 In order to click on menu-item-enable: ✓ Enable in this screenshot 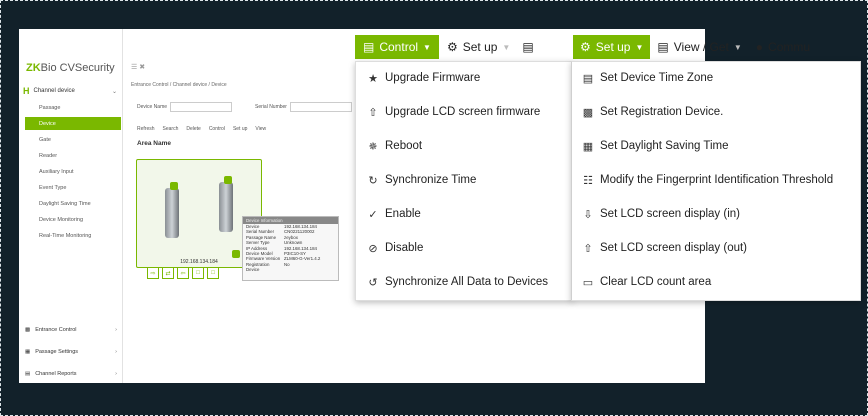, I will do `click(464, 214)`.